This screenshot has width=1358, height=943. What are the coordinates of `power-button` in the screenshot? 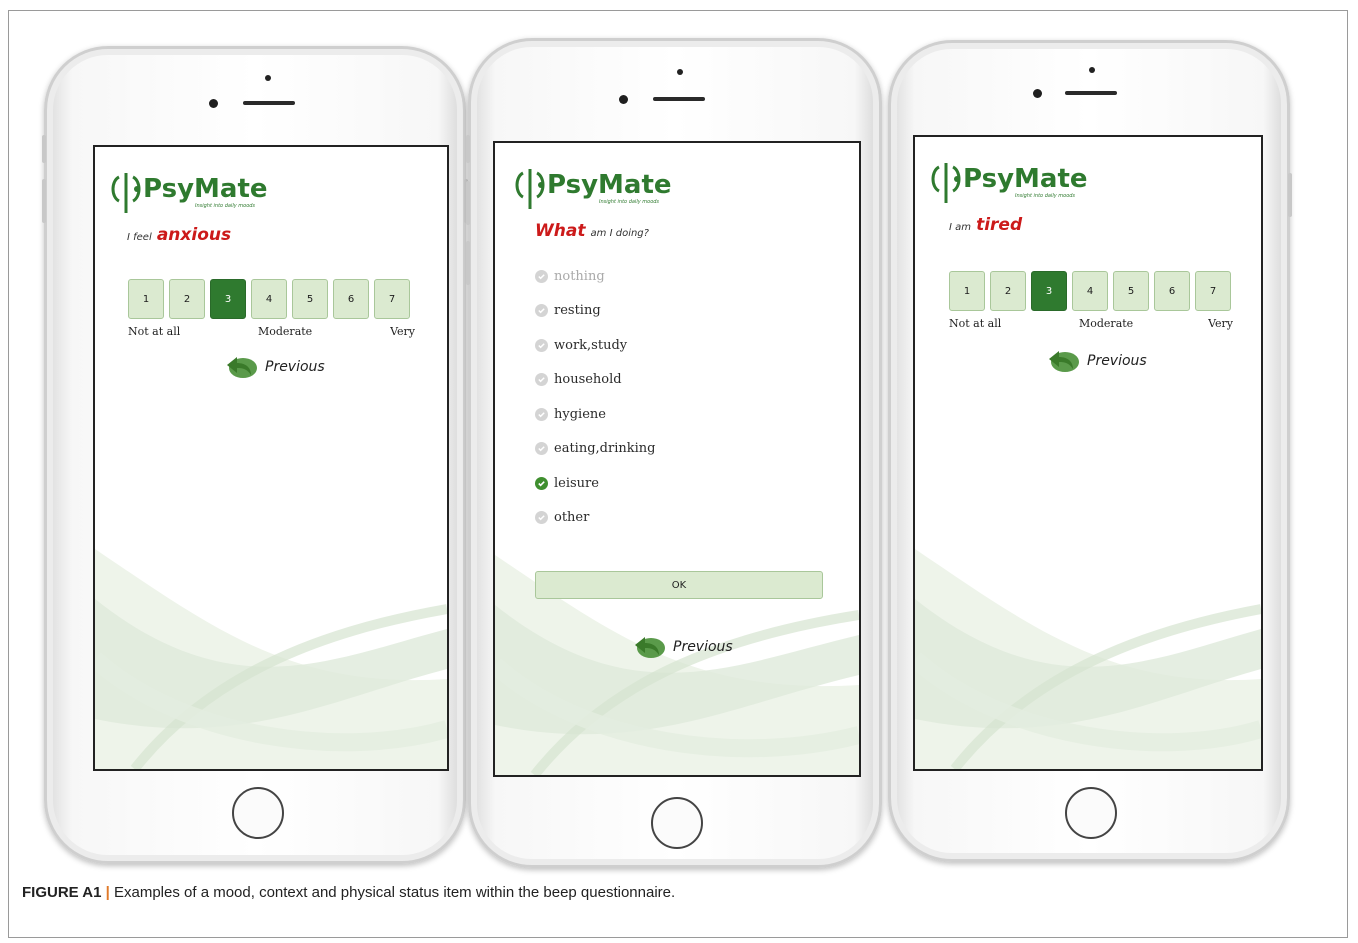 It's located at (1290, 195).